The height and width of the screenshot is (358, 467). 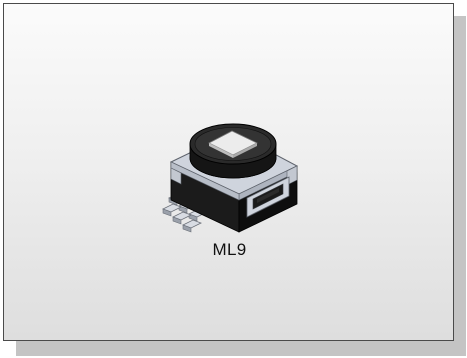 I want to click on knob, so click(x=233, y=151).